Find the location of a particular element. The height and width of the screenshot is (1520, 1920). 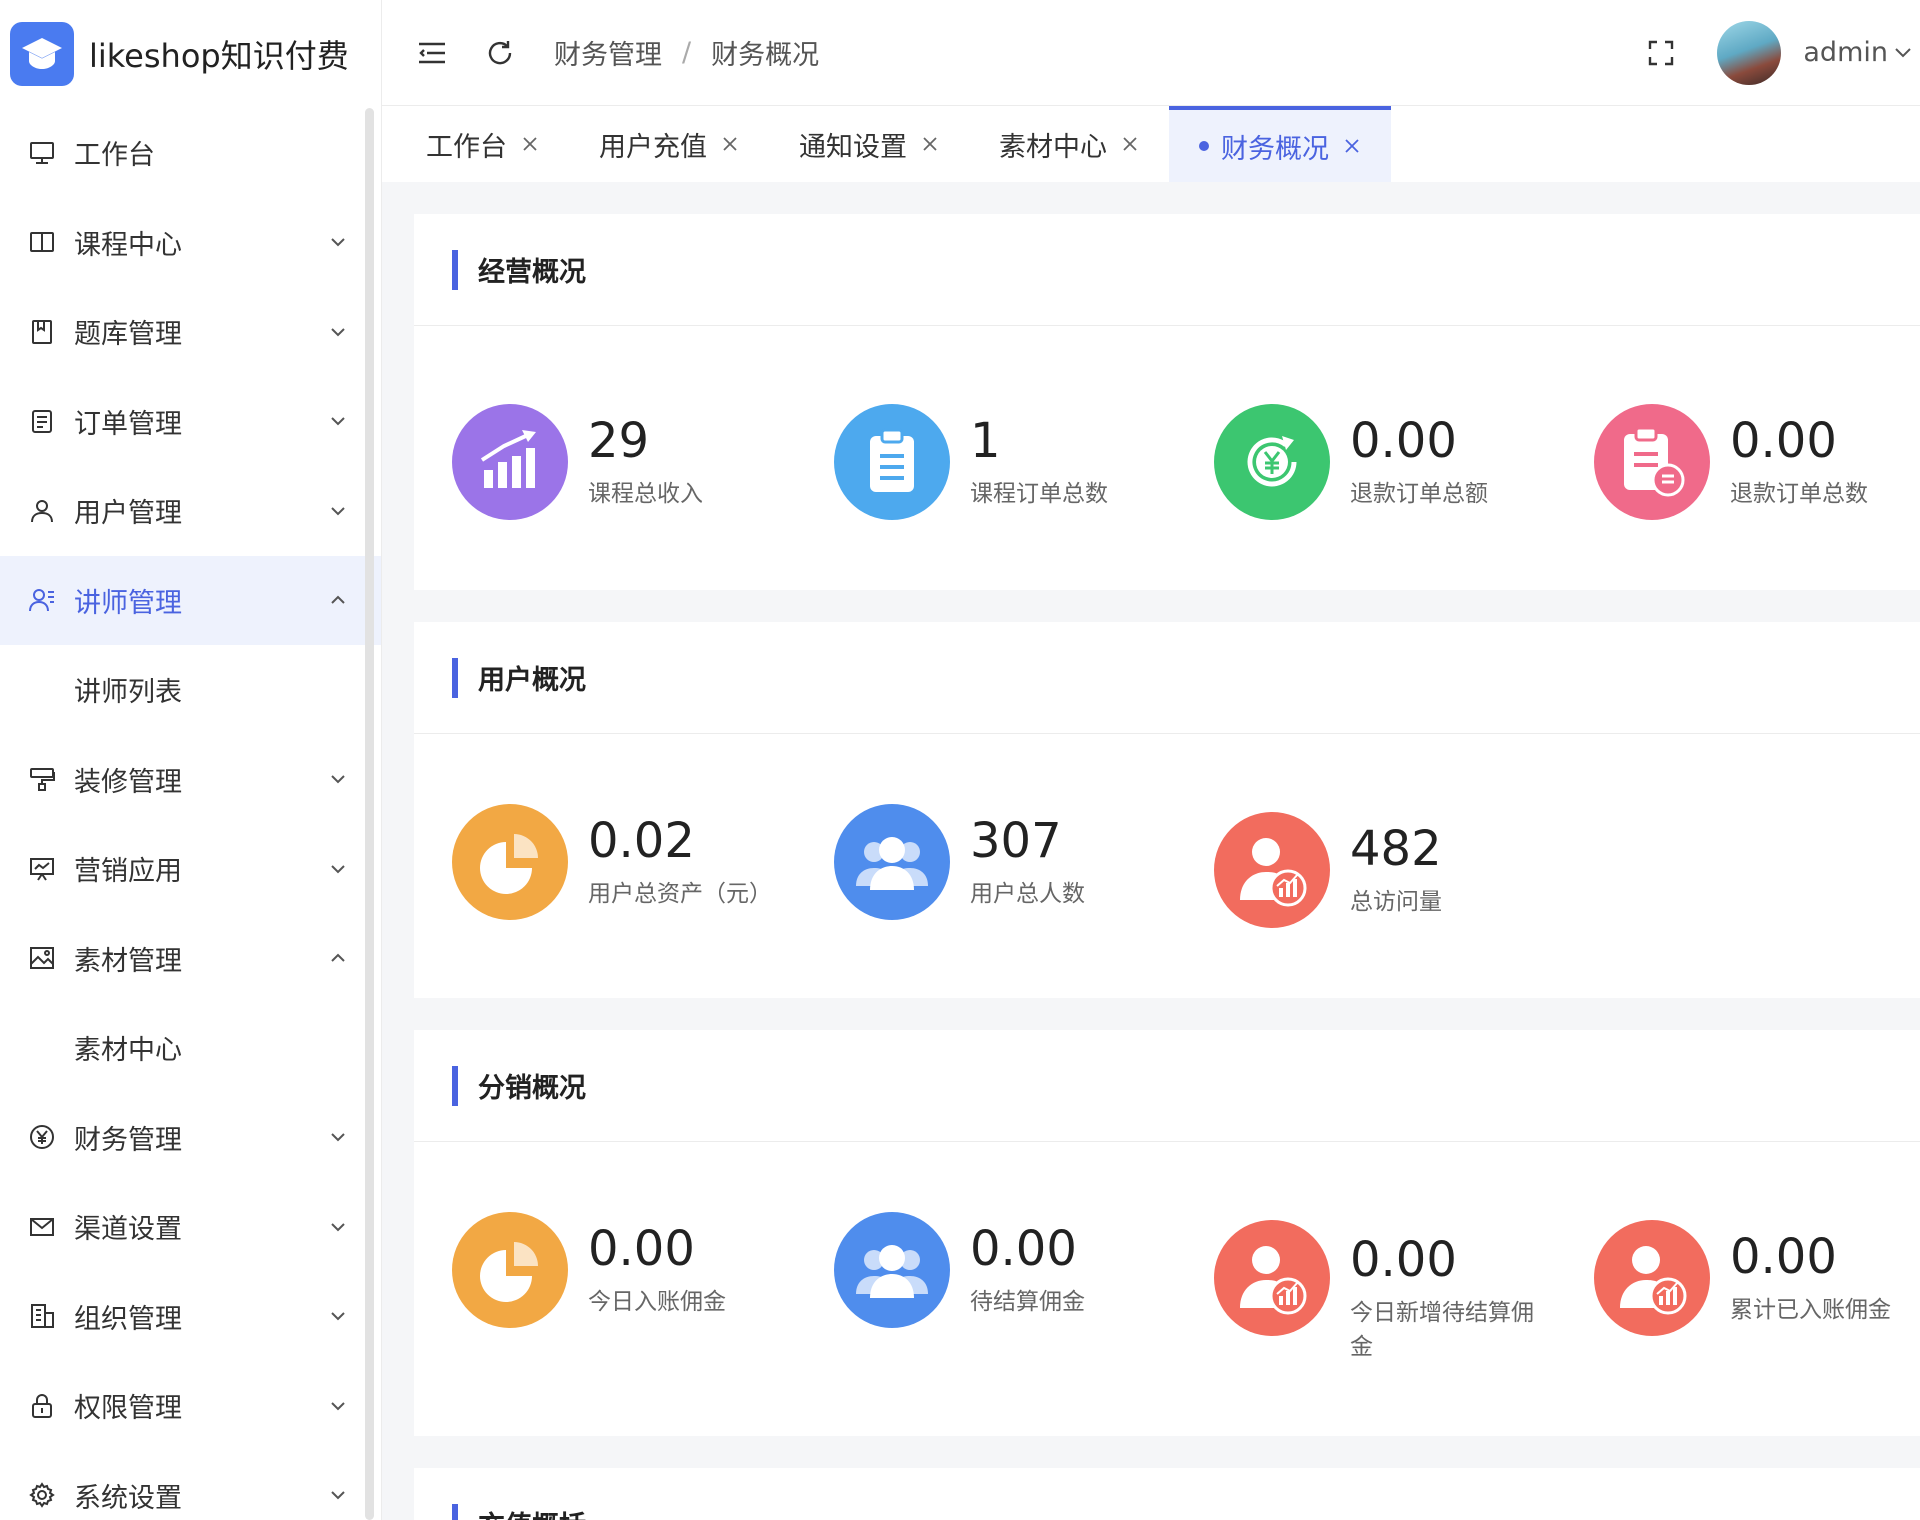

card-title: 分销概况 is located at coordinates (532, 1088).